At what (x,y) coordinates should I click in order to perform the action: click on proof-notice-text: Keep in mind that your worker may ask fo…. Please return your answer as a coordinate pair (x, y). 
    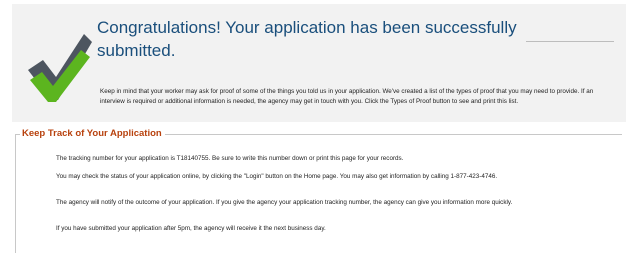
    Looking at the image, I should click on (347, 96).